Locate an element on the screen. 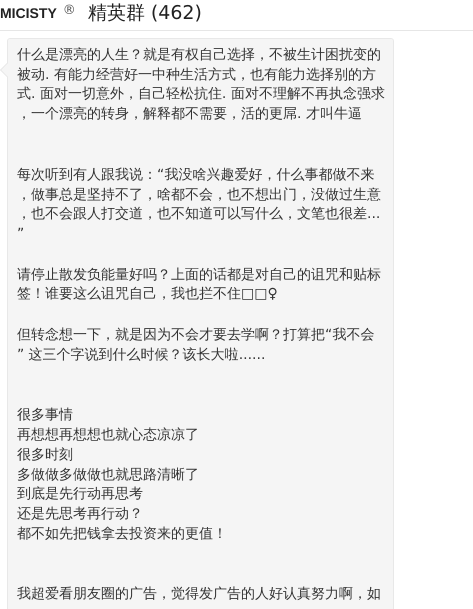  message-paragraph: 请停止散发负能量好吗？上面的话都是对自己的诅咒和贴标 签！谁要这么诅咒自己，我也拦不住□□♀ is located at coordinates (199, 285).